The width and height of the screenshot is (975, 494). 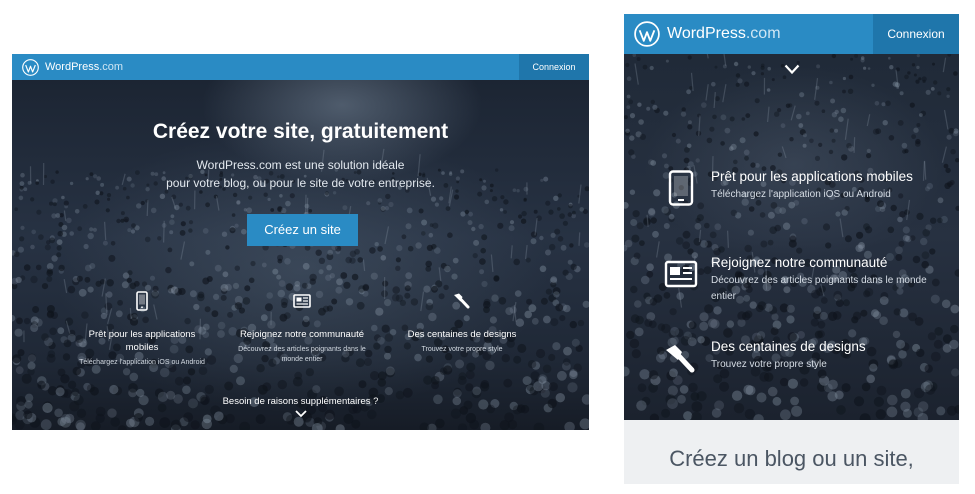 I want to click on signup-section: Créez un blog ou un site,, so click(x=791, y=452).